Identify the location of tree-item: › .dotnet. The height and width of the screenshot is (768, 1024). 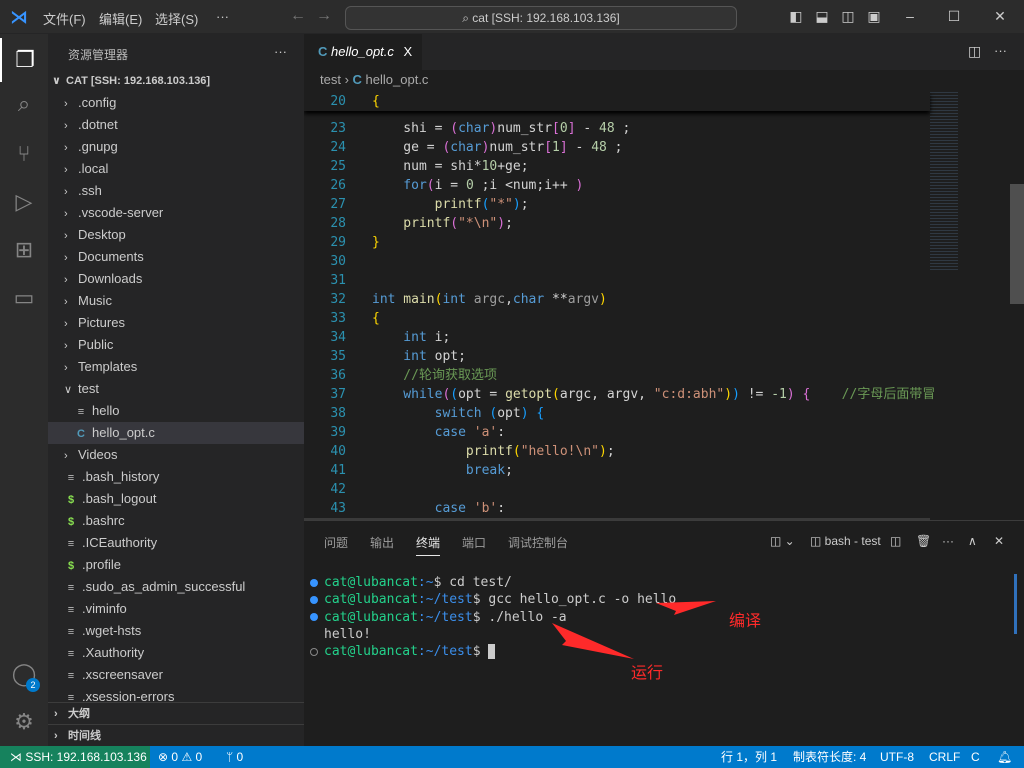
(176, 125).